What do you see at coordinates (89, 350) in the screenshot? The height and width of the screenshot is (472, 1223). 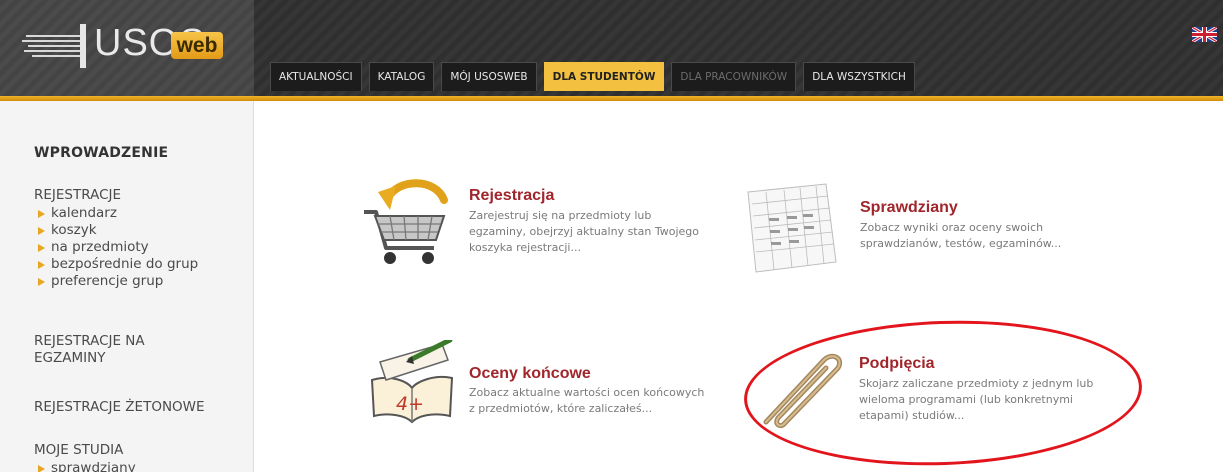 I see `sidebar-section-rejestracje-na-egzaminy: REJESTRACJE NA EGZAMINY` at bounding box center [89, 350].